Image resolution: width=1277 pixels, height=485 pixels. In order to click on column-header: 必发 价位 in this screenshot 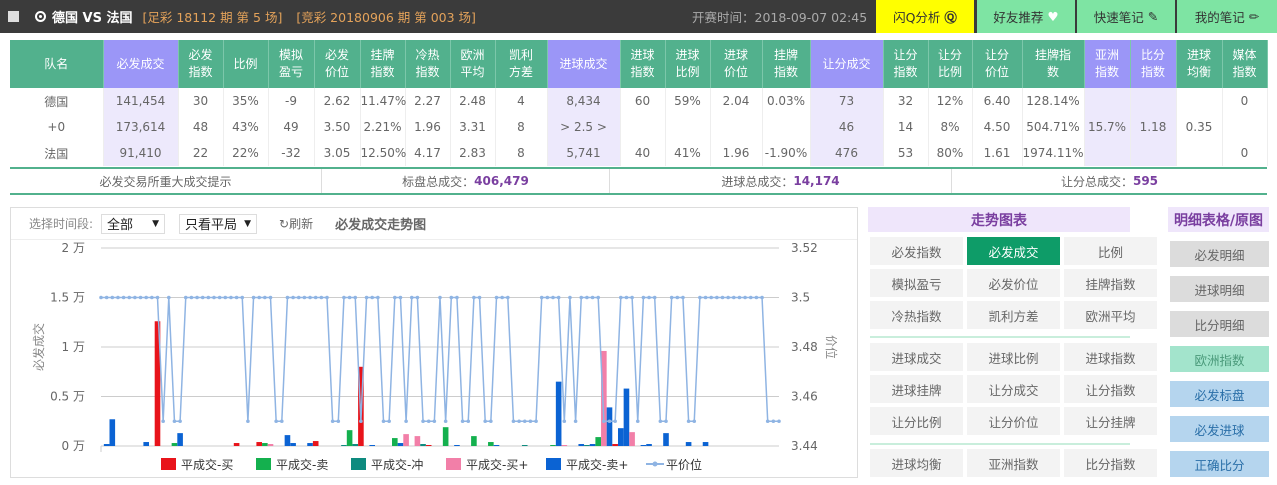, I will do `click(337, 64)`.